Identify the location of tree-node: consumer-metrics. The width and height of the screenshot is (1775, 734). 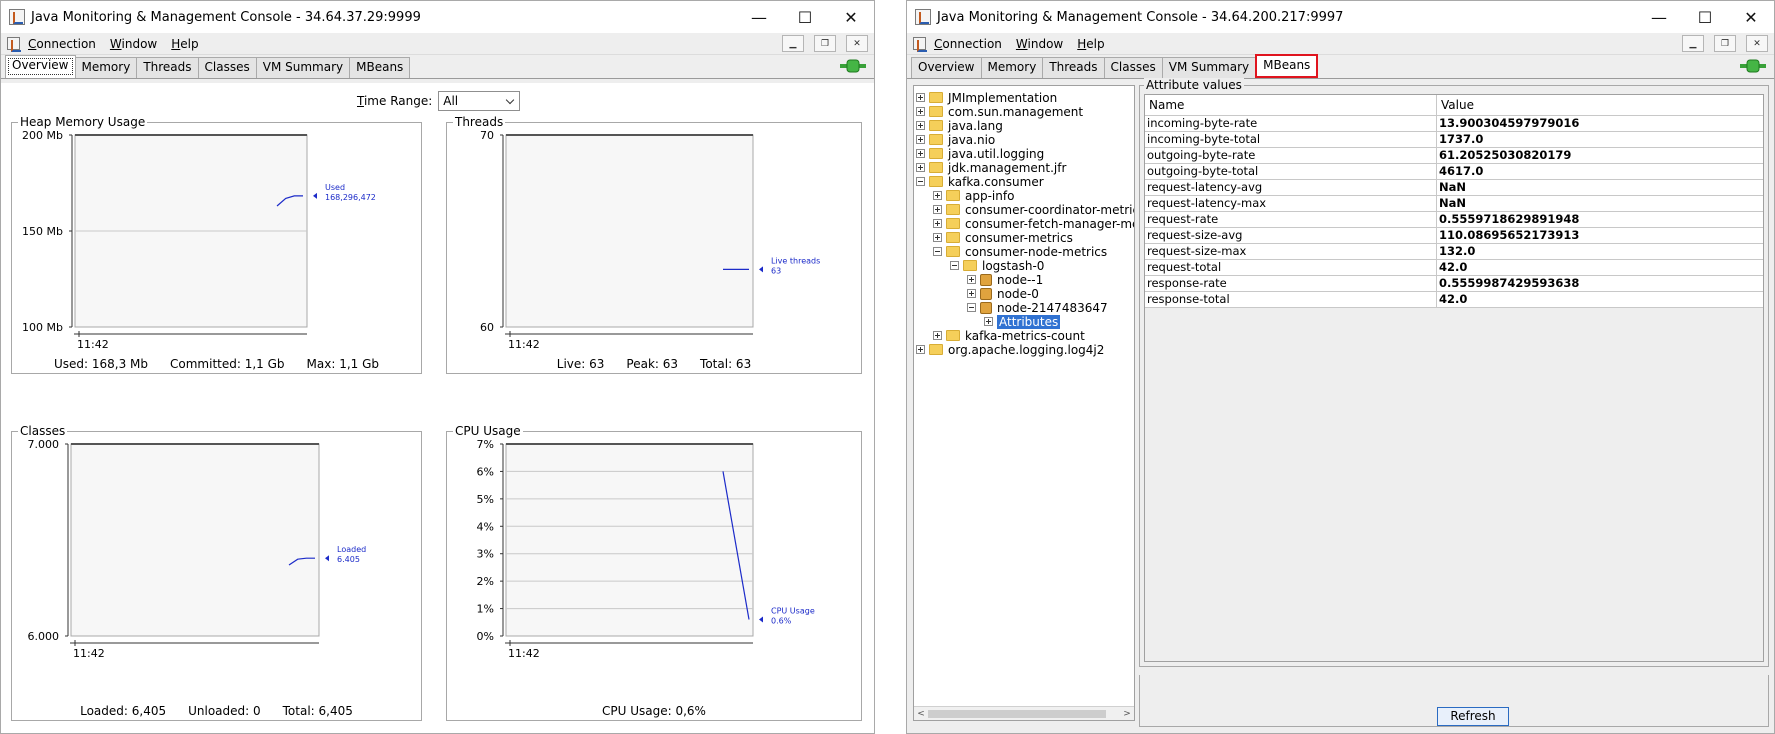
(1003, 237).